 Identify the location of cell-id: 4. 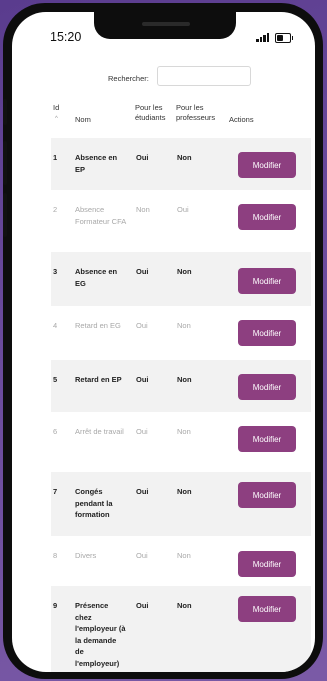
(55, 325).